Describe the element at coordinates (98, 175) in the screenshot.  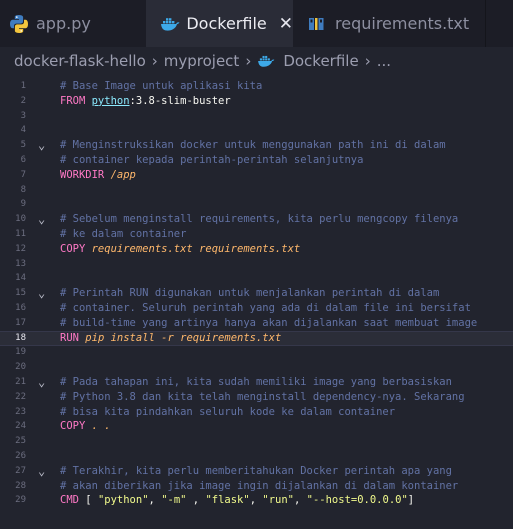
I see `code-text: WORKDIR /app` at that location.